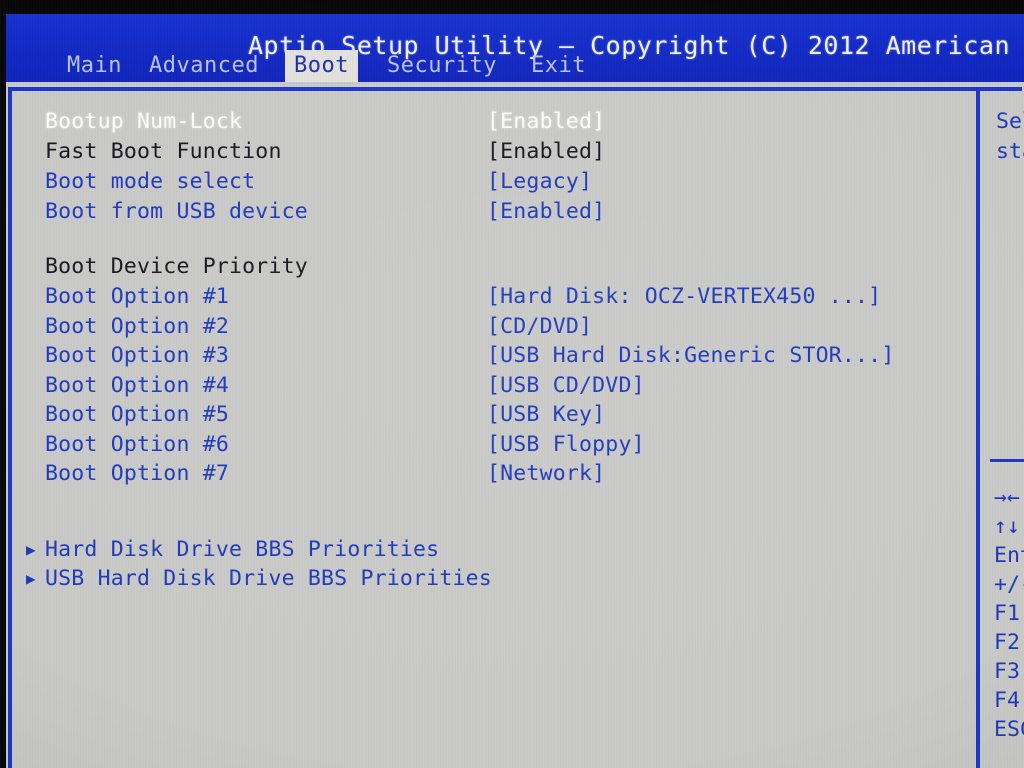 Image resolution: width=1024 pixels, height=768 pixels. What do you see at coordinates (684, 297) in the screenshot?
I see `boot-option-1-value: [Hard Disk: OCZ-VERTEX450 ...]` at bounding box center [684, 297].